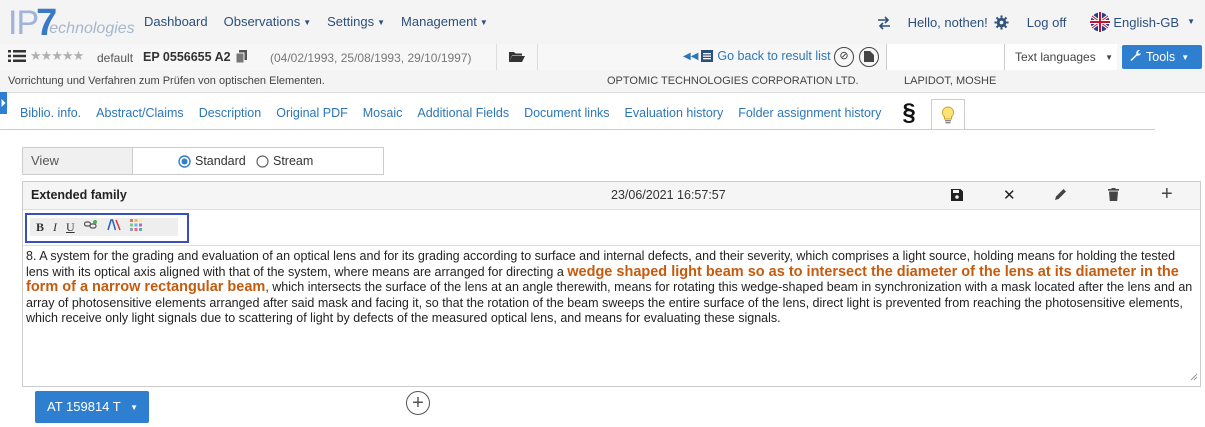 Image resolution: width=1205 pixels, height=427 pixels. I want to click on classification-label: default, so click(115, 58).